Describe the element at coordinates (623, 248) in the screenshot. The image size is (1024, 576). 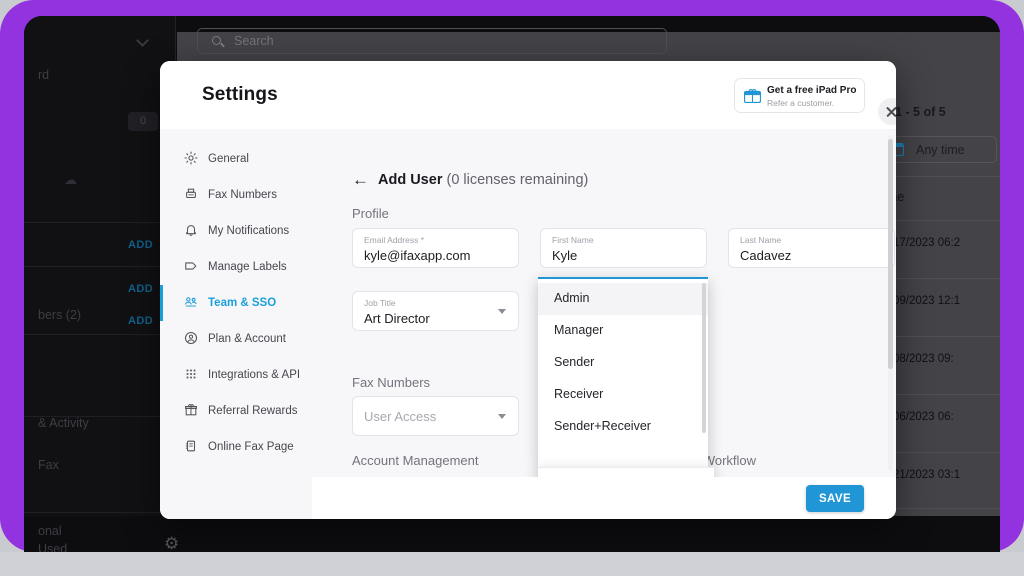
I see `first-name-field: First Name Kyle` at that location.